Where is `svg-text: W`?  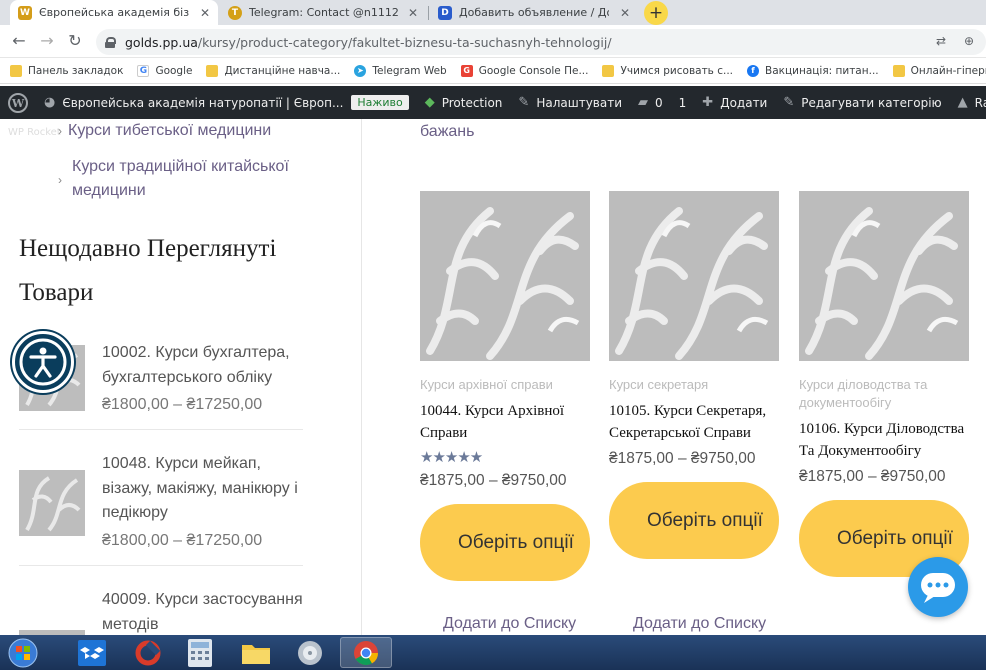
svg-text: W is located at coordinates (18, 103).